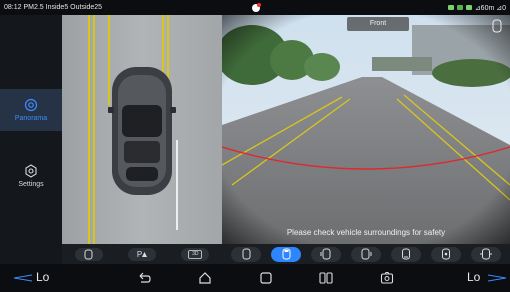 This screenshot has height=292, width=510. What do you see at coordinates (255, 278) in the screenshot?
I see `navigation-bar: Lo Lo` at bounding box center [255, 278].